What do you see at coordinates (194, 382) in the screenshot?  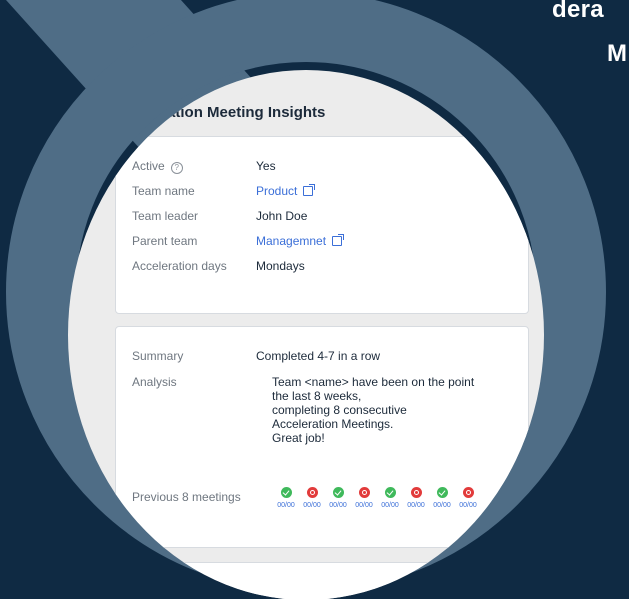 I see `analysis-row: Analysis` at bounding box center [194, 382].